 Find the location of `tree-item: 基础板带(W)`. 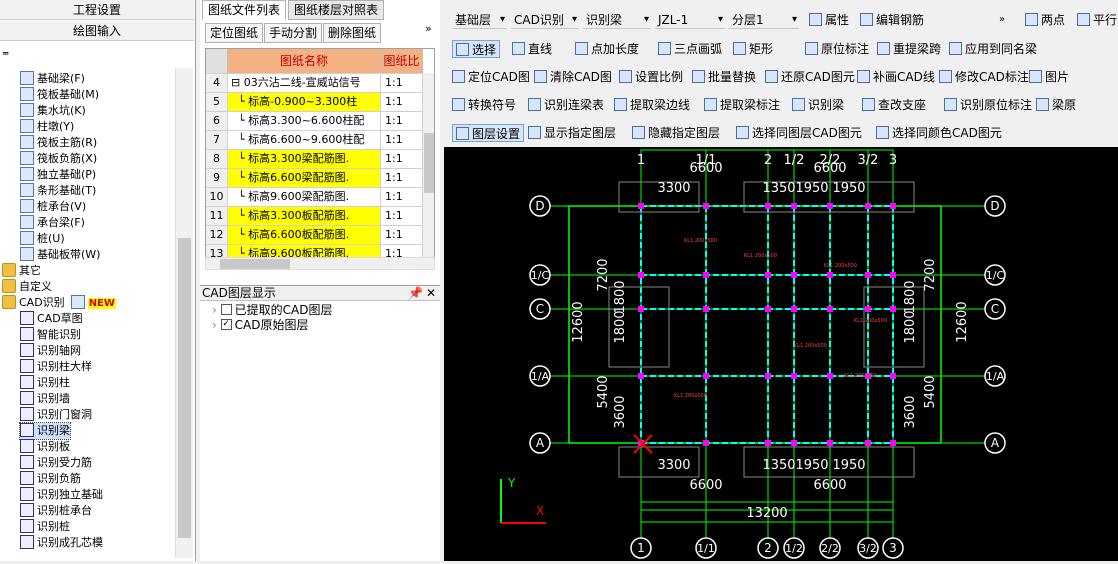

tree-item: 基础板带(W) is located at coordinates (60, 255).